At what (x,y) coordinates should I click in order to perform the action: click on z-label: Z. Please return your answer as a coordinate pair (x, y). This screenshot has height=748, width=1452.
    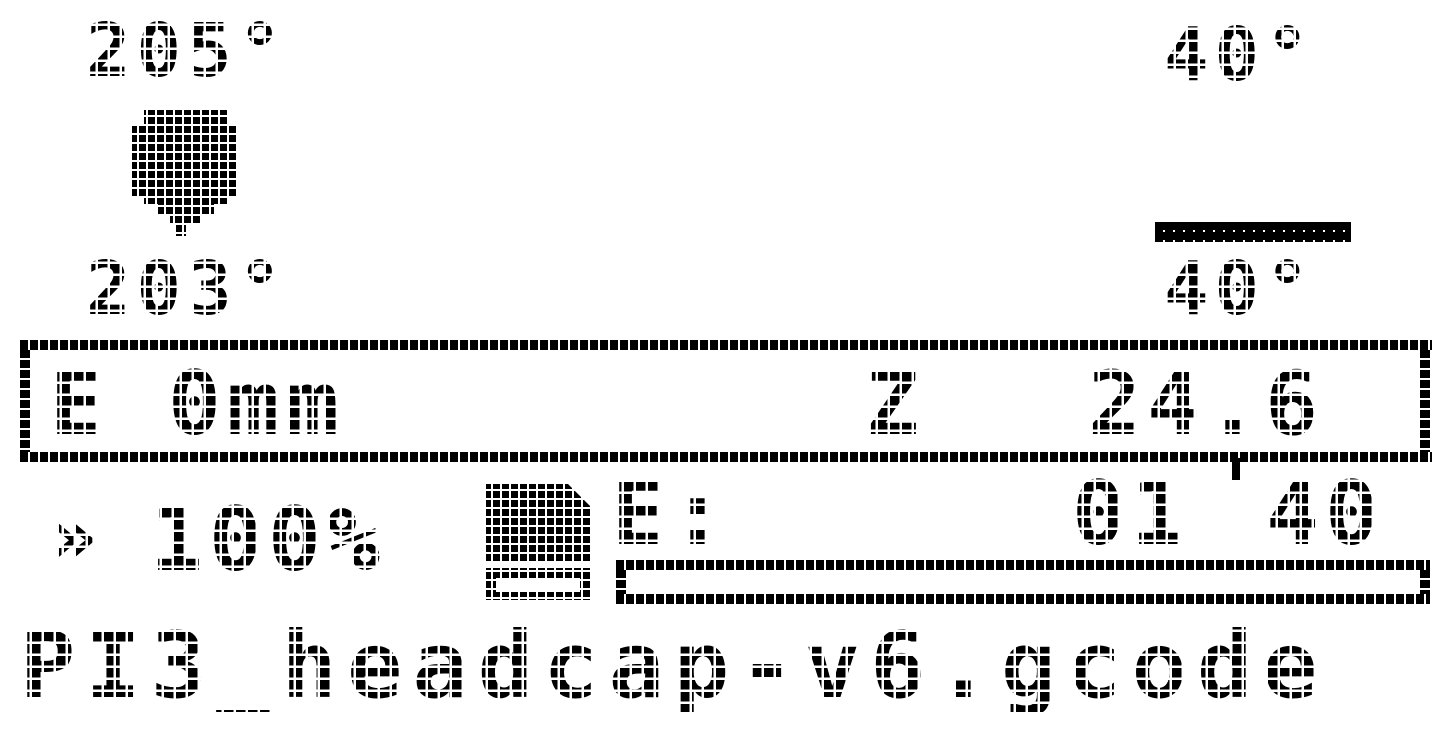
    Looking at the image, I should click on (895, 403).